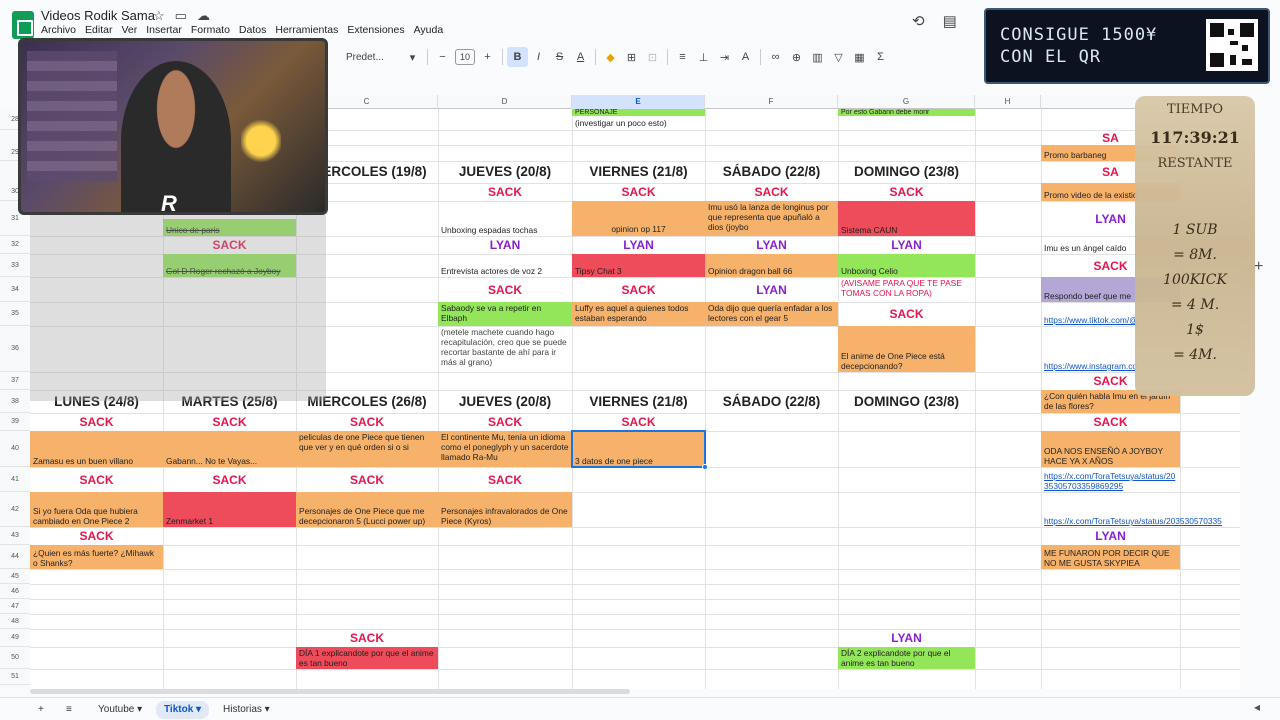 The width and height of the screenshot is (1280, 720). Describe the element at coordinates (859, 57) in the screenshot. I see `filter-views-icon: ▦` at that location.